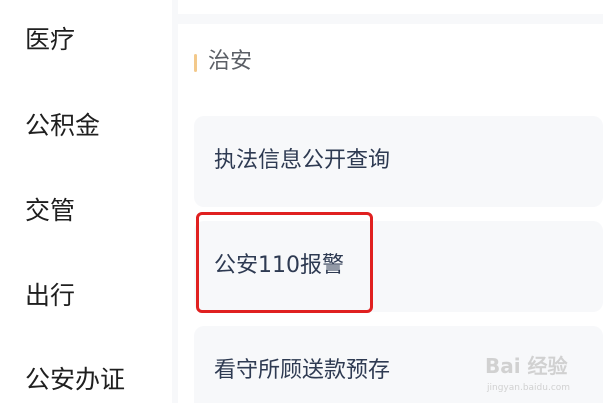 The height and width of the screenshot is (403, 603). I want to click on watermark-brand: Bai 经验, so click(526, 366).